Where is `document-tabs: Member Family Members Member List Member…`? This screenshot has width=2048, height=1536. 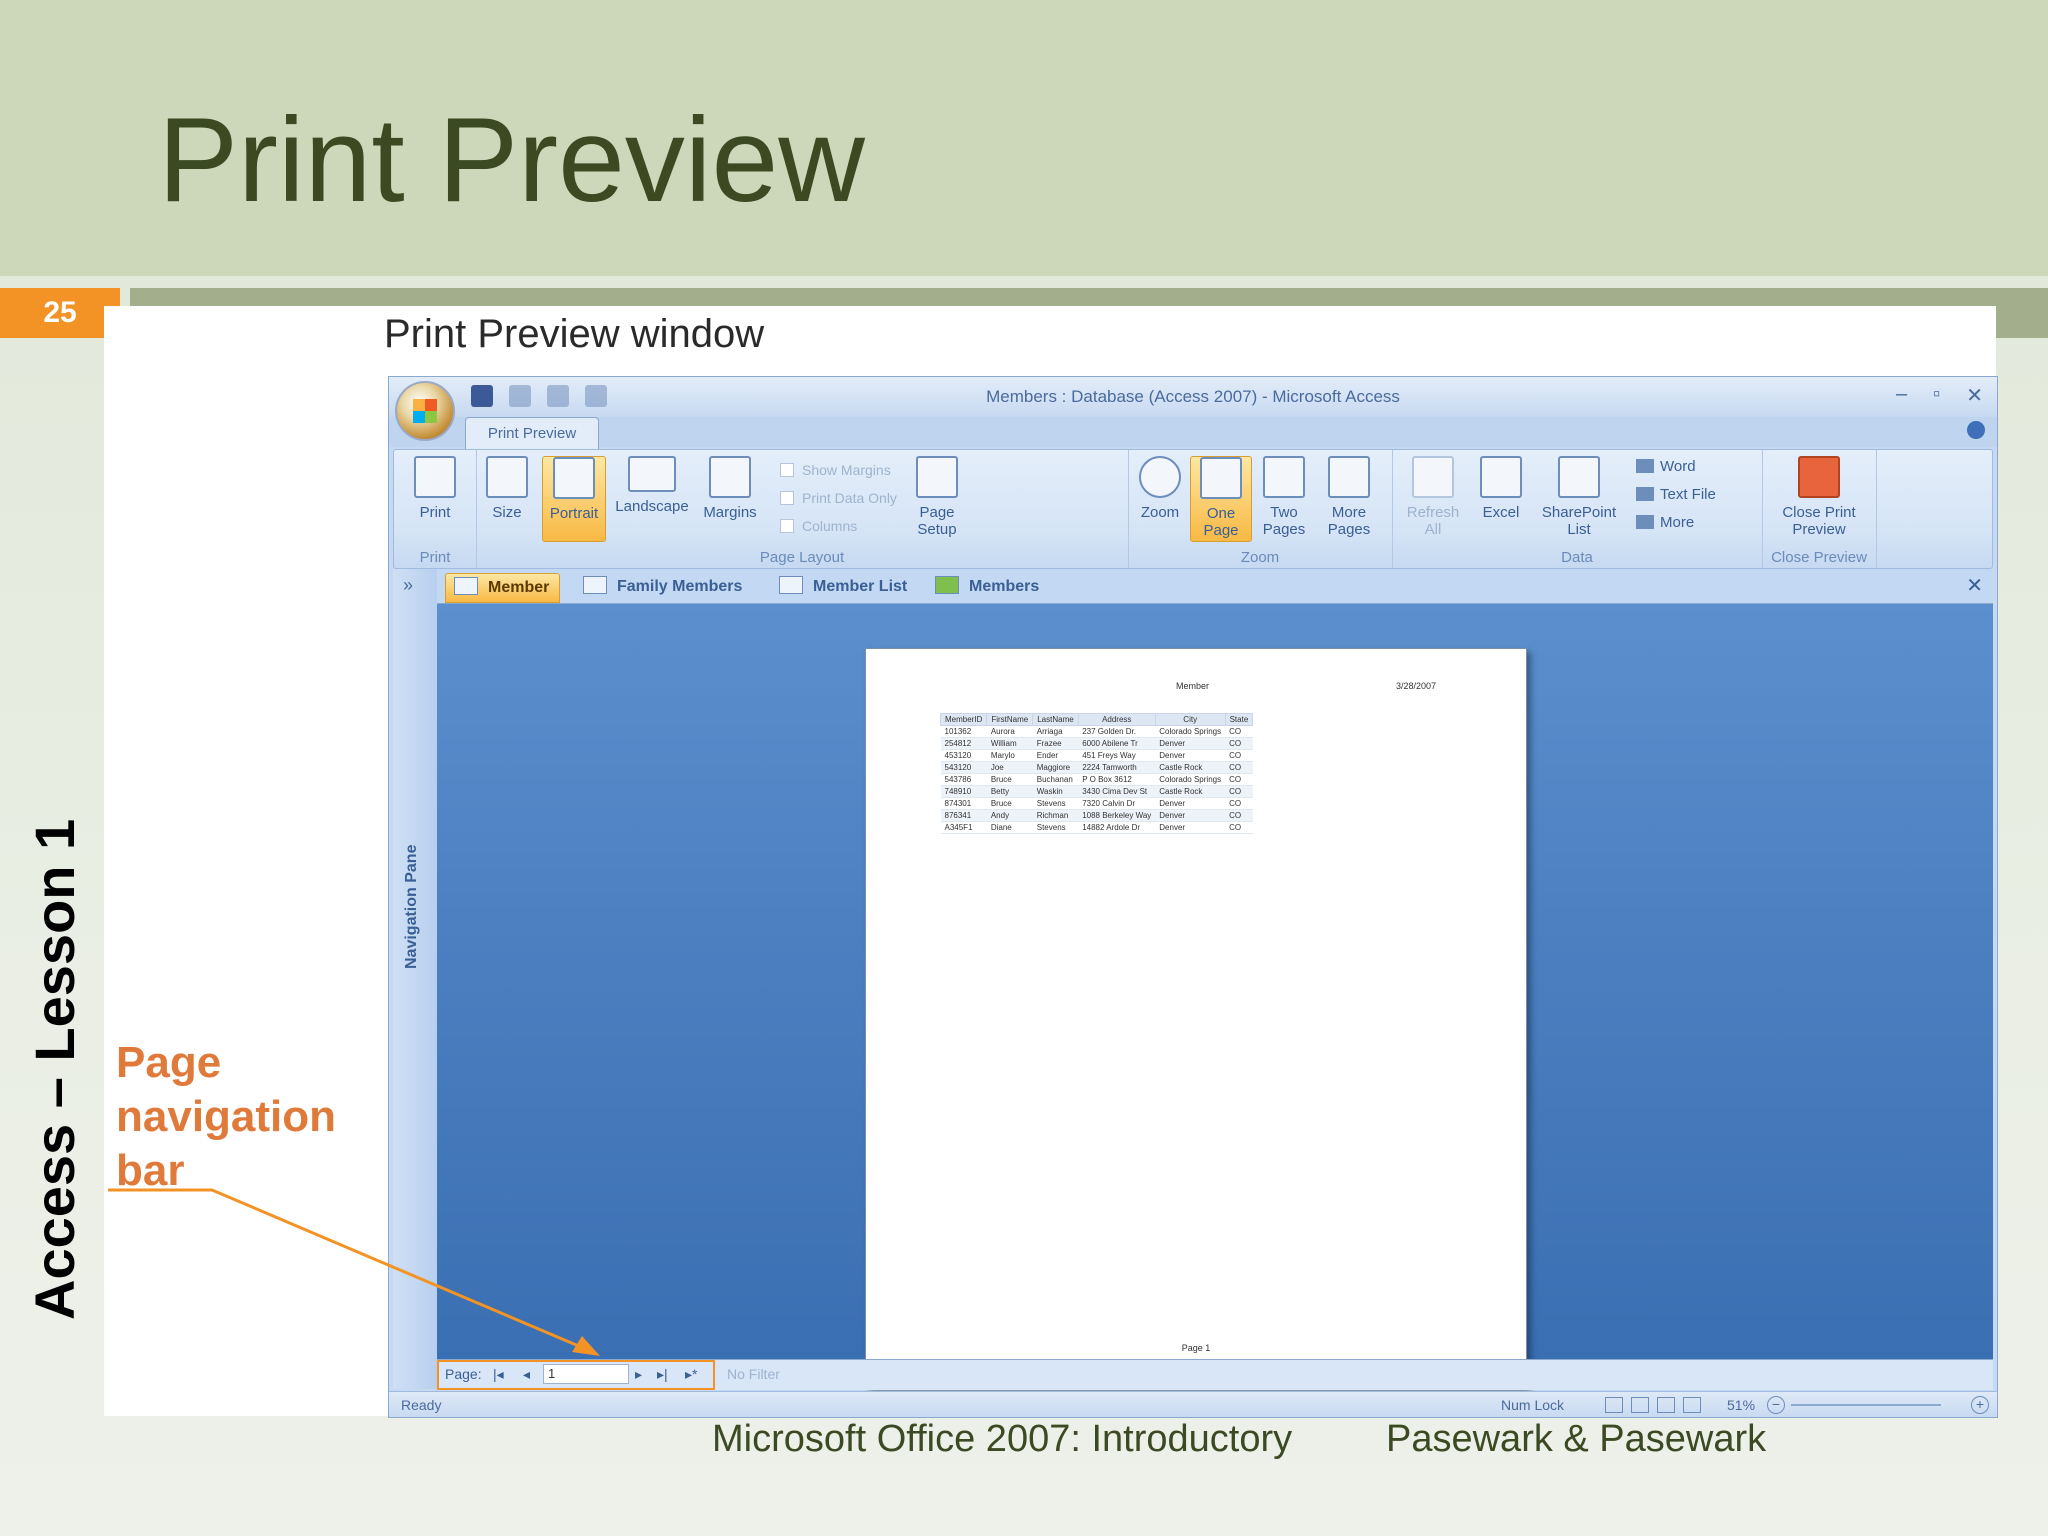 document-tabs: Member Family Members Member List Member… is located at coordinates (1215, 586).